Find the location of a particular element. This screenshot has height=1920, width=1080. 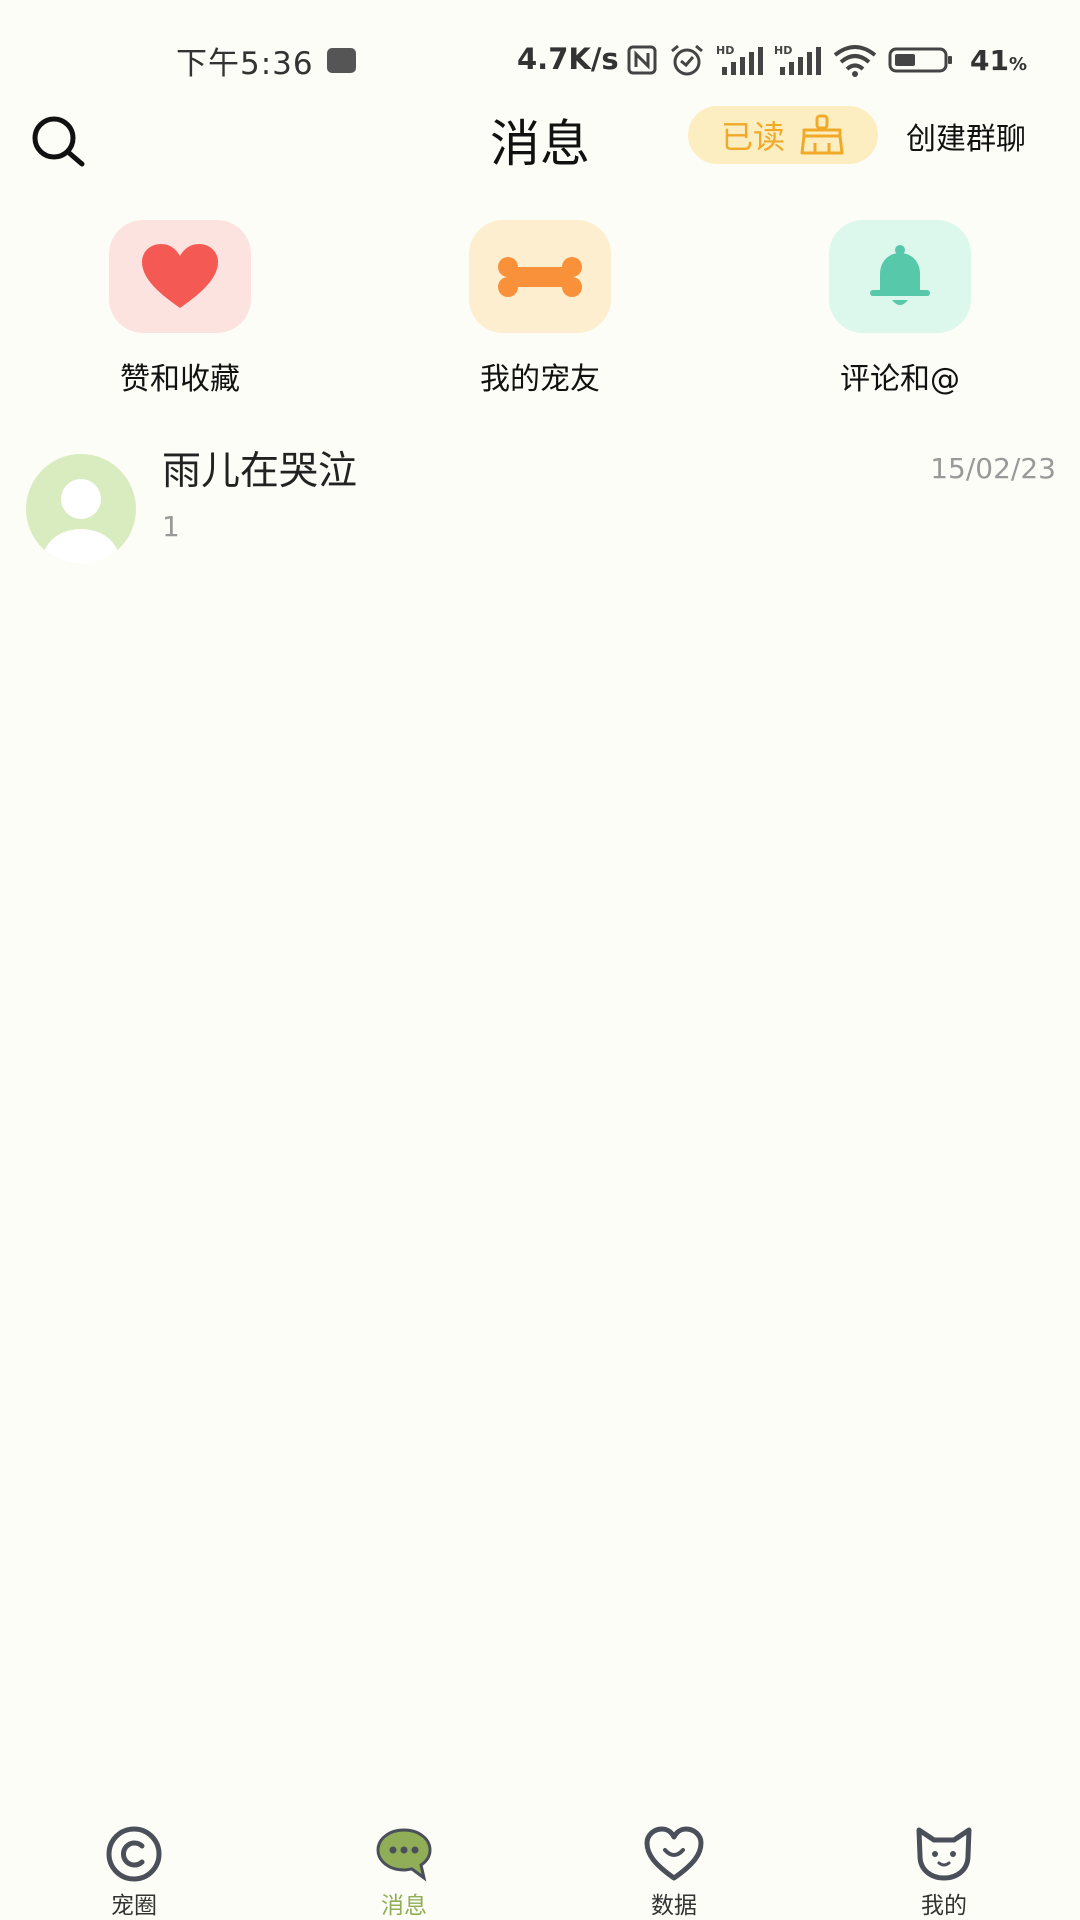

broom-icon is located at coordinates (822, 134).